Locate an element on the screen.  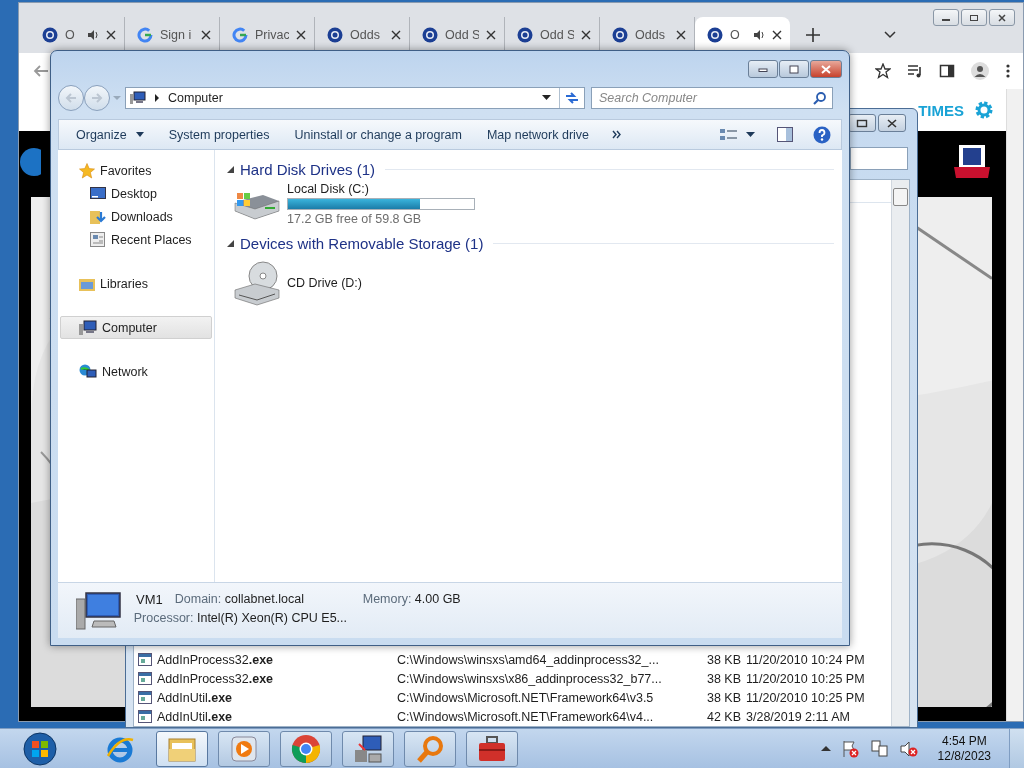
property-text: Domain: collabnet.local is located at coordinates (239, 599).